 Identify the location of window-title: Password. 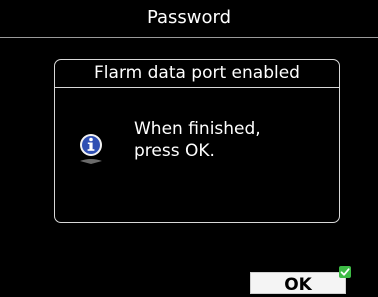
(189, 19).